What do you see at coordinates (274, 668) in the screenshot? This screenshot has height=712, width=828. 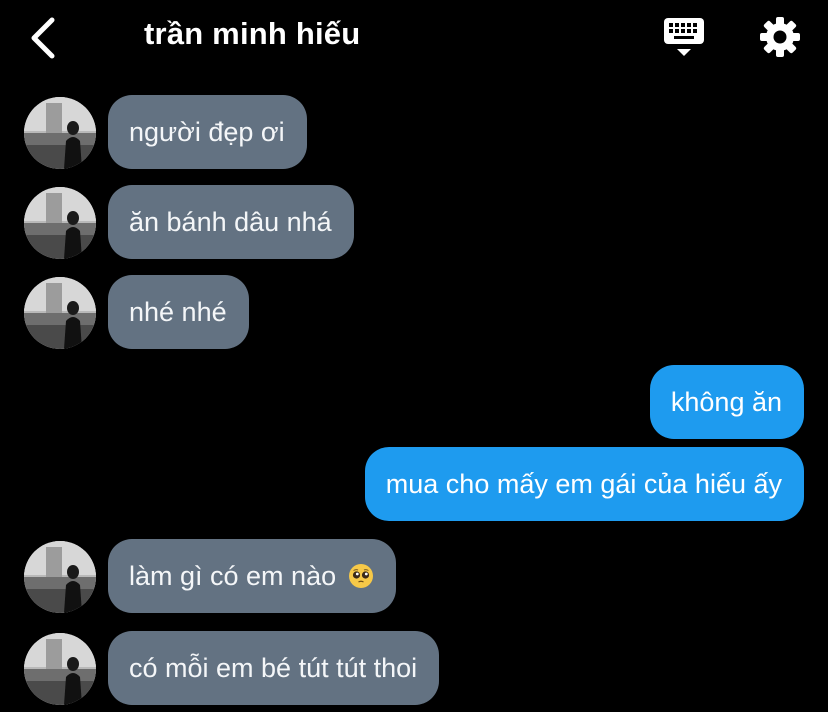 I see `incoming-message-bubble: có mỗi em bé tút tút thoi` at bounding box center [274, 668].